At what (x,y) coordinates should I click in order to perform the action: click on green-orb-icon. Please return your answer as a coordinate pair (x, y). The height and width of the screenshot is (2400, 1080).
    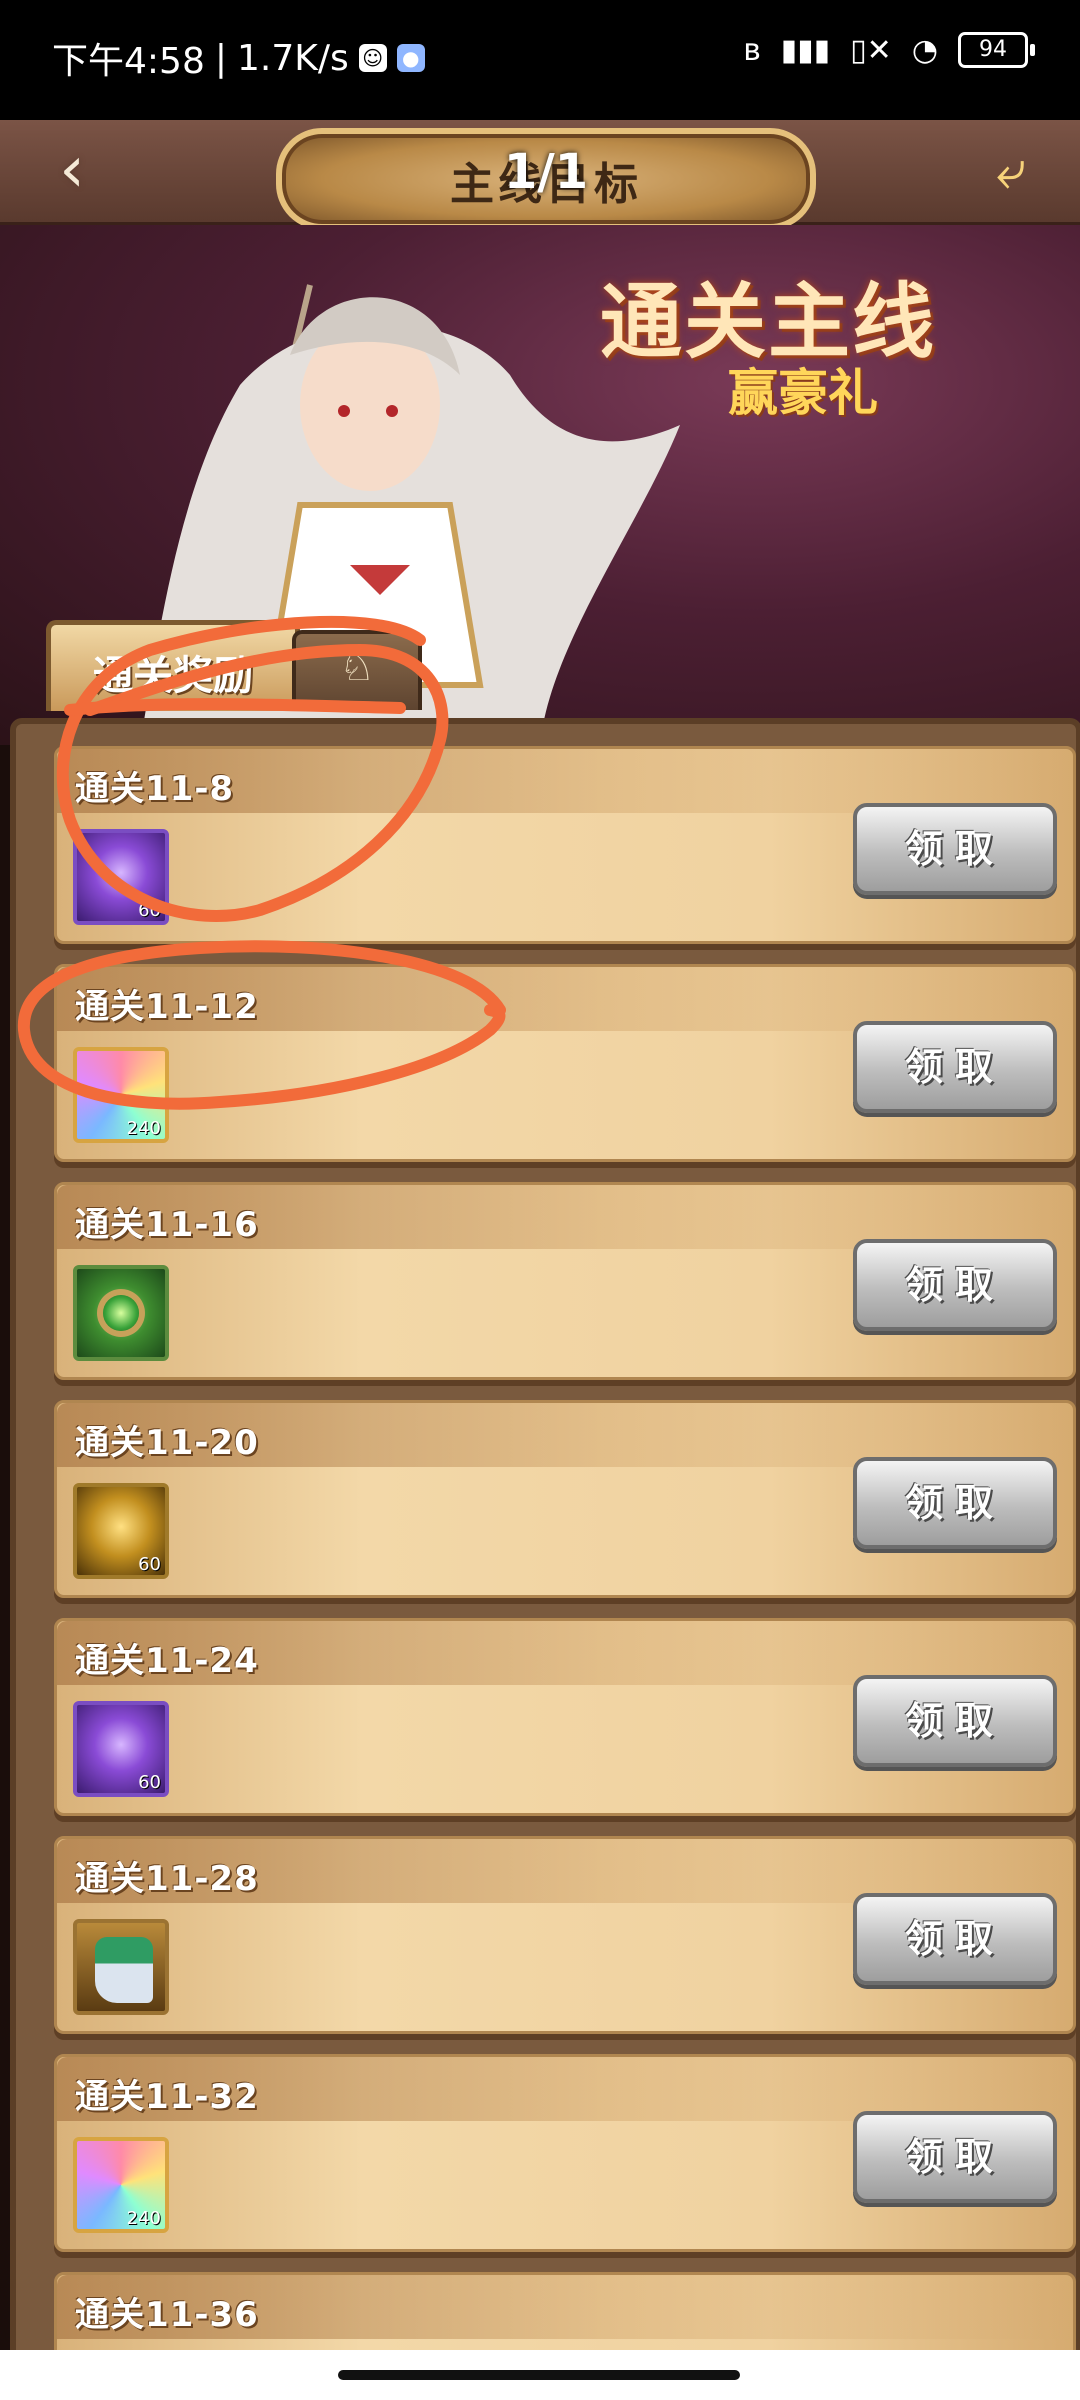
    Looking at the image, I should click on (121, 1313).